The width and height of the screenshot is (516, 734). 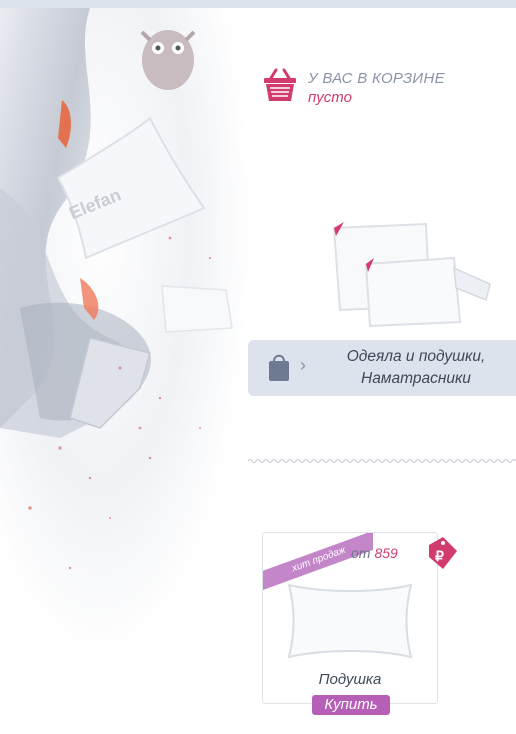 What do you see at coordinates (330, 97) in the screenshot?
I see `cart-status: пусто` at bounding box center [330, 97].